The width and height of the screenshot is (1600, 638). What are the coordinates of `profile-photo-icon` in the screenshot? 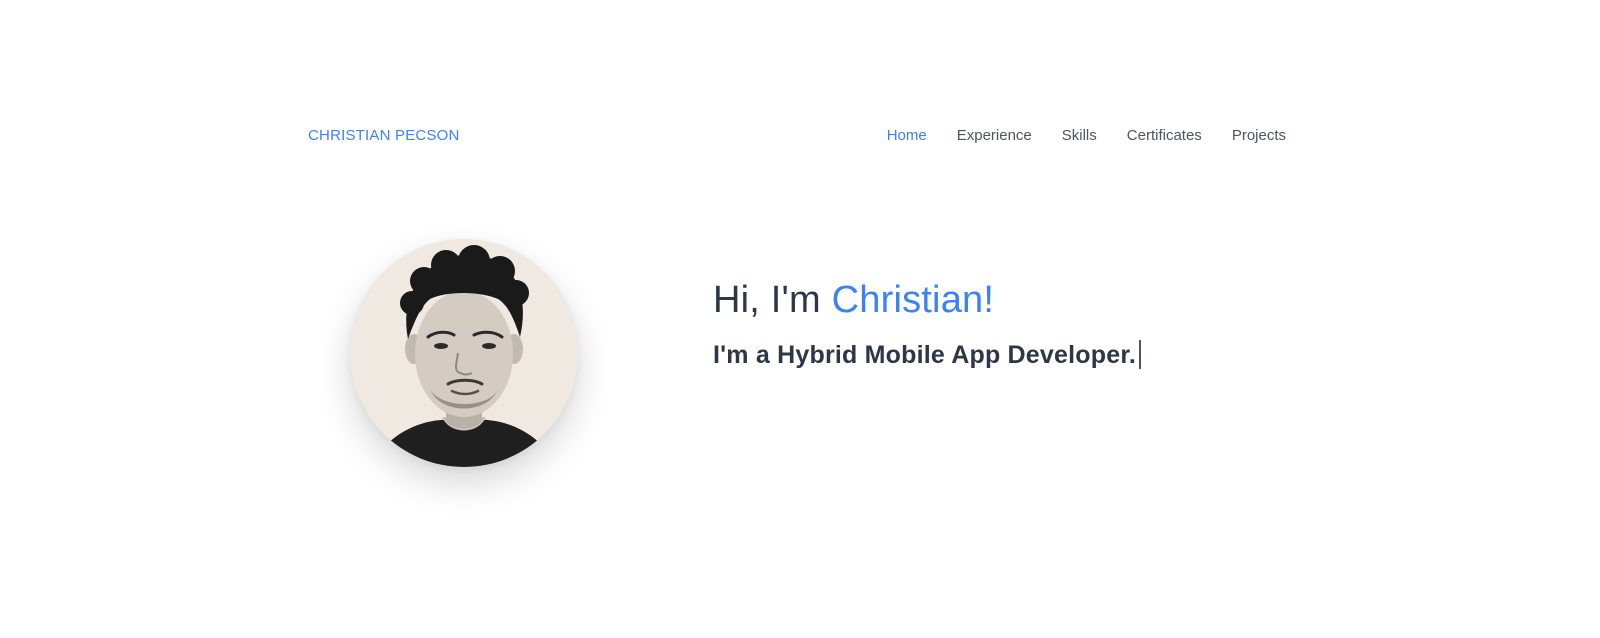 It's located at (464, 353).